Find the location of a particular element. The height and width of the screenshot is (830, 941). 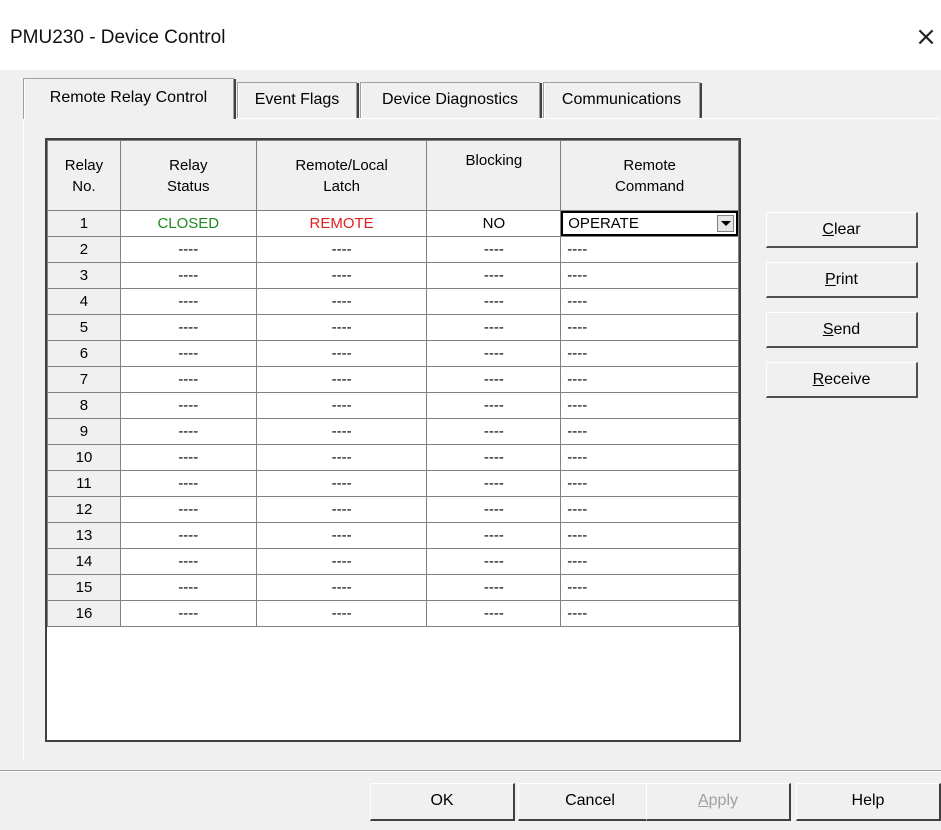

title-bar: PMU230 - Device Control × is located at coordinates (470, 35).